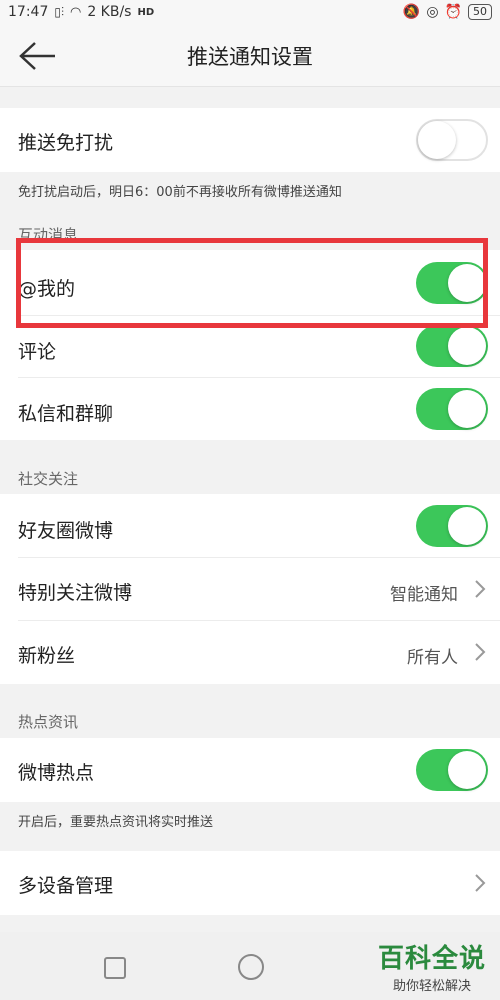  What do you see at coordinates (431, 986) in the screenshot?
I see `watermark-subtitle: 助你轻松解决` at bounding box center [431, 986].